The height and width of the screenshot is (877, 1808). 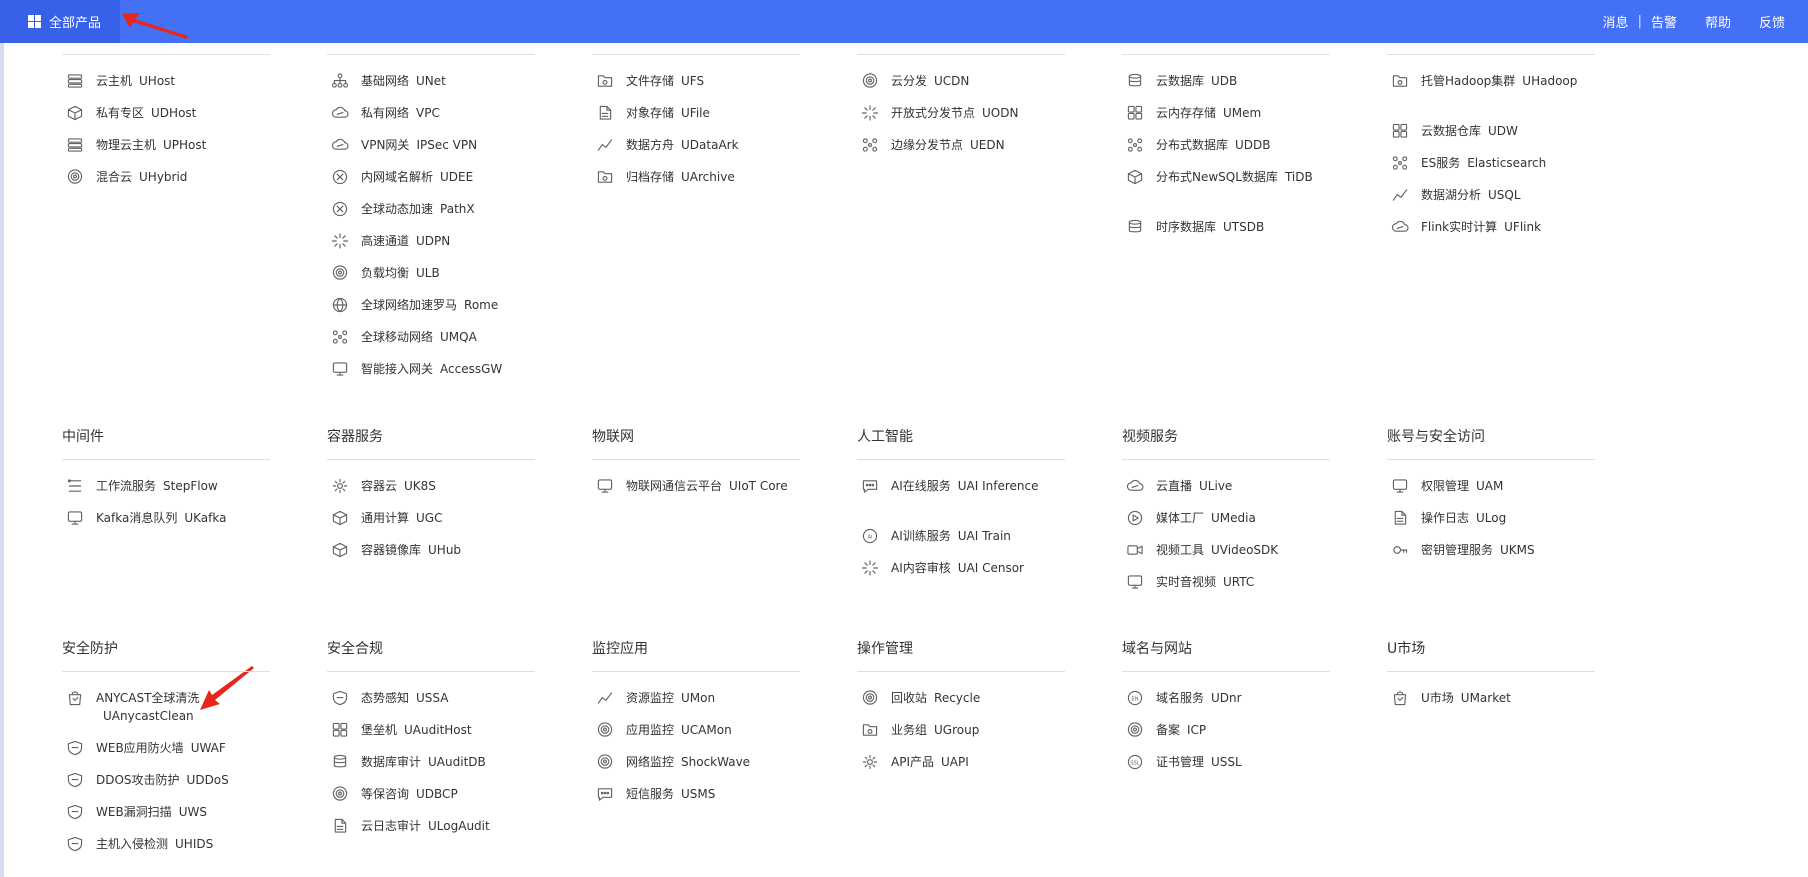 I want to click on product-item-uapi: API产品 UAPI, so click(x=981, y=769).